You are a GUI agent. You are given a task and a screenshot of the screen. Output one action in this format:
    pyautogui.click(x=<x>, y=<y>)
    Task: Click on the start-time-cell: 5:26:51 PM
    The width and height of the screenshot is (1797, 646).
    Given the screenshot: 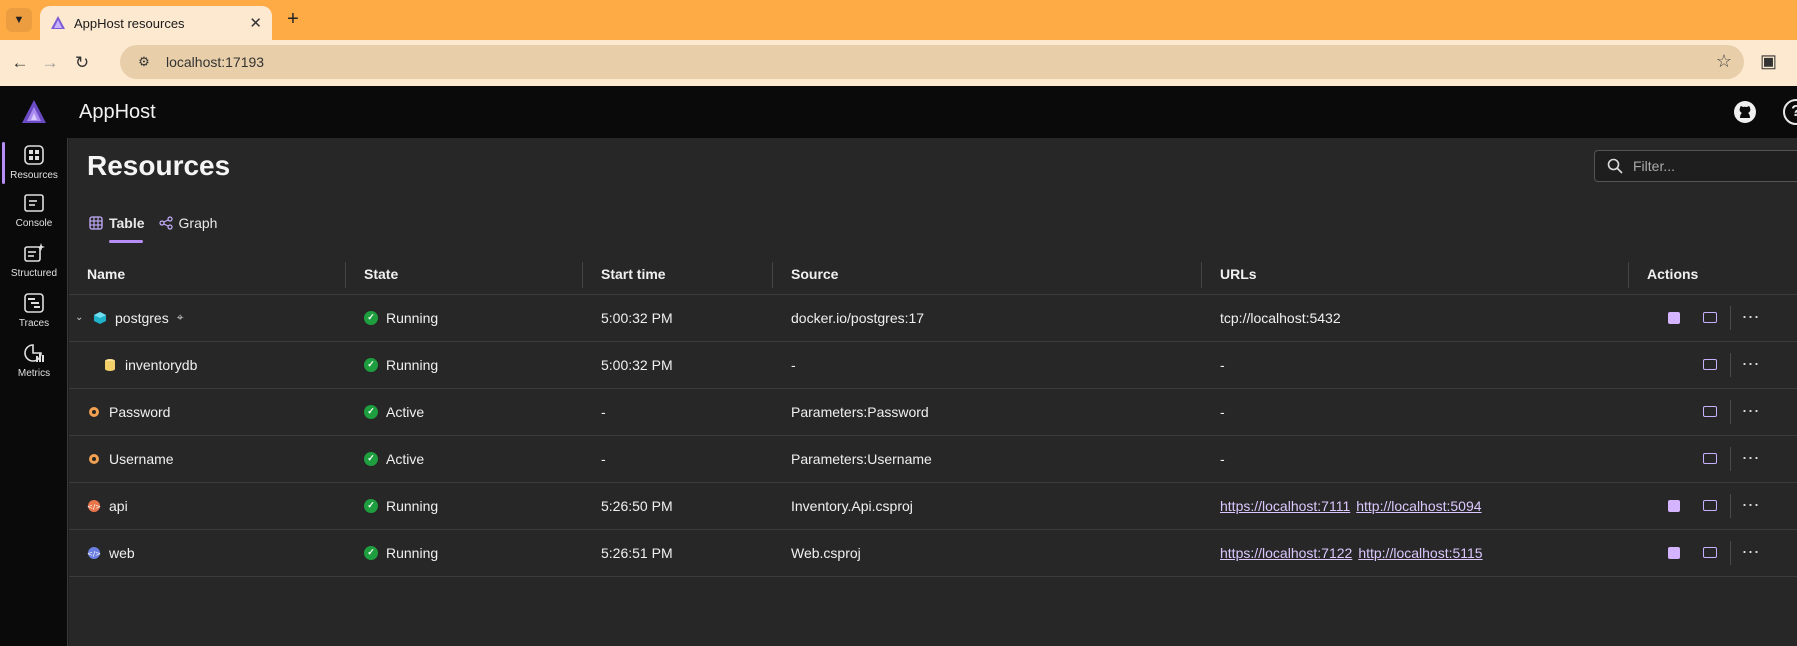 What is the action you would take?
    pyautogui.click(x=678, y=553)
    